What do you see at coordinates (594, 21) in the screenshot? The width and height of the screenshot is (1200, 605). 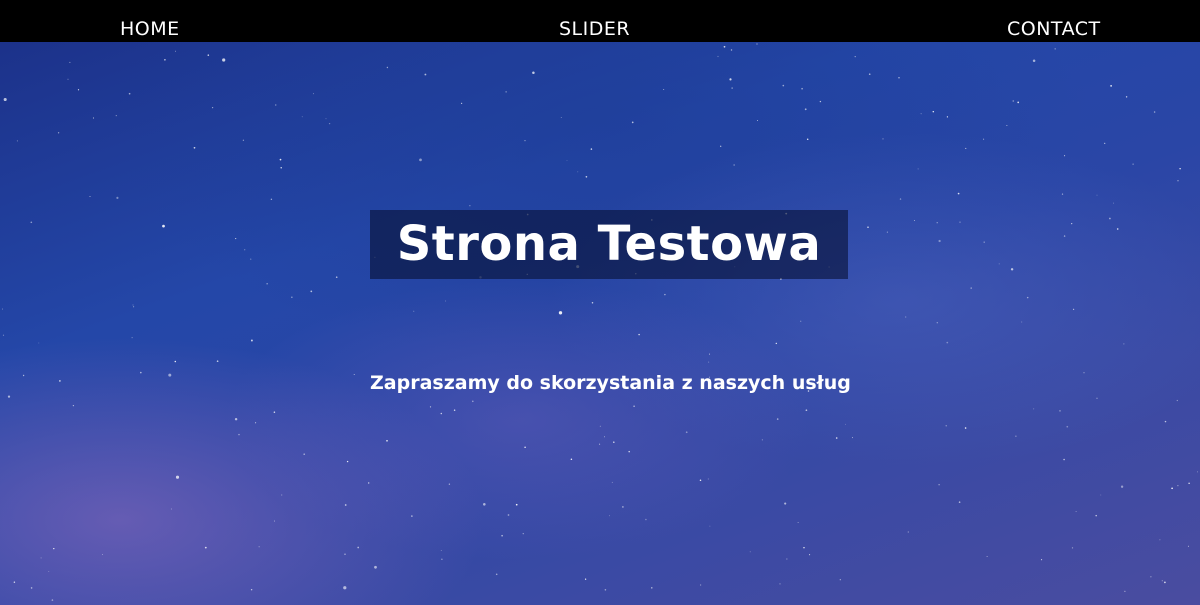 I see `nav-link-slider: SLIDER` at bounding box center [594, 21].